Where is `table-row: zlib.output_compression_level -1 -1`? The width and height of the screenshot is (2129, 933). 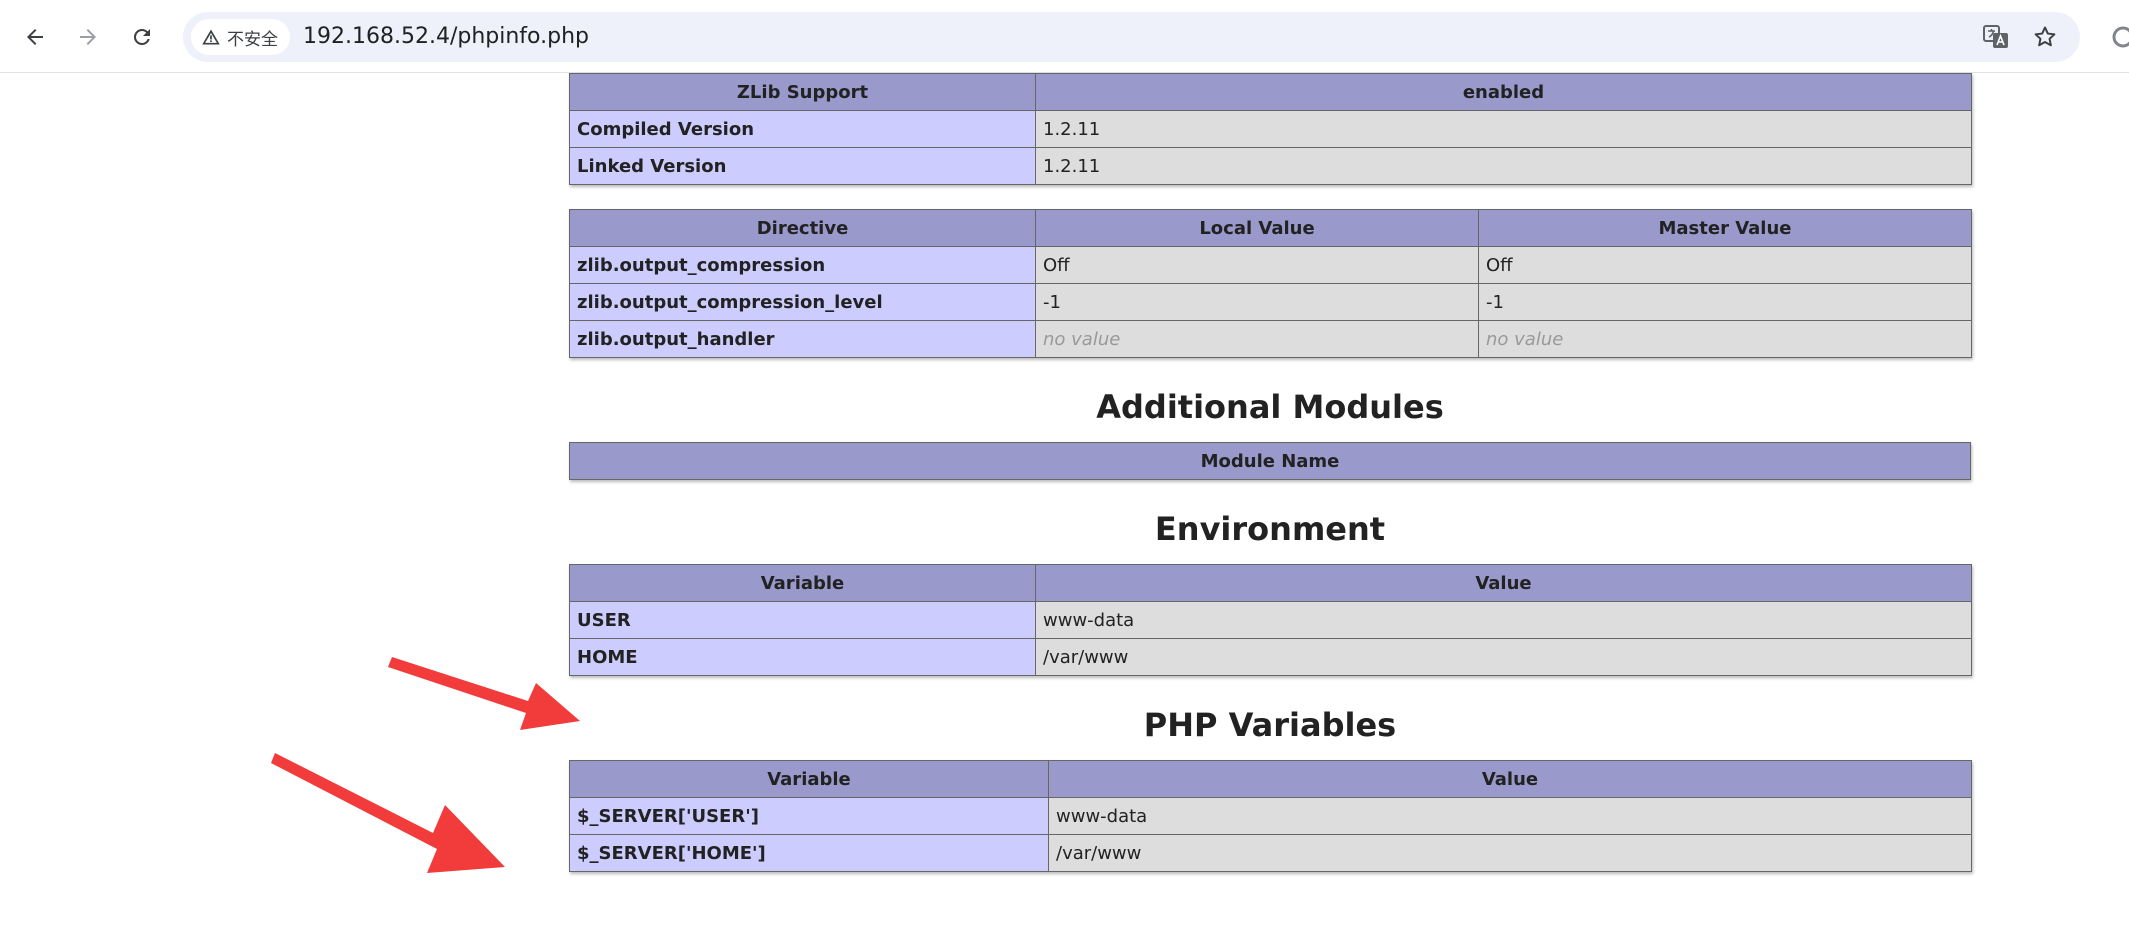
table-row: zlib.output_compression_level -1 -1 is located at coordinates (1270, 302).